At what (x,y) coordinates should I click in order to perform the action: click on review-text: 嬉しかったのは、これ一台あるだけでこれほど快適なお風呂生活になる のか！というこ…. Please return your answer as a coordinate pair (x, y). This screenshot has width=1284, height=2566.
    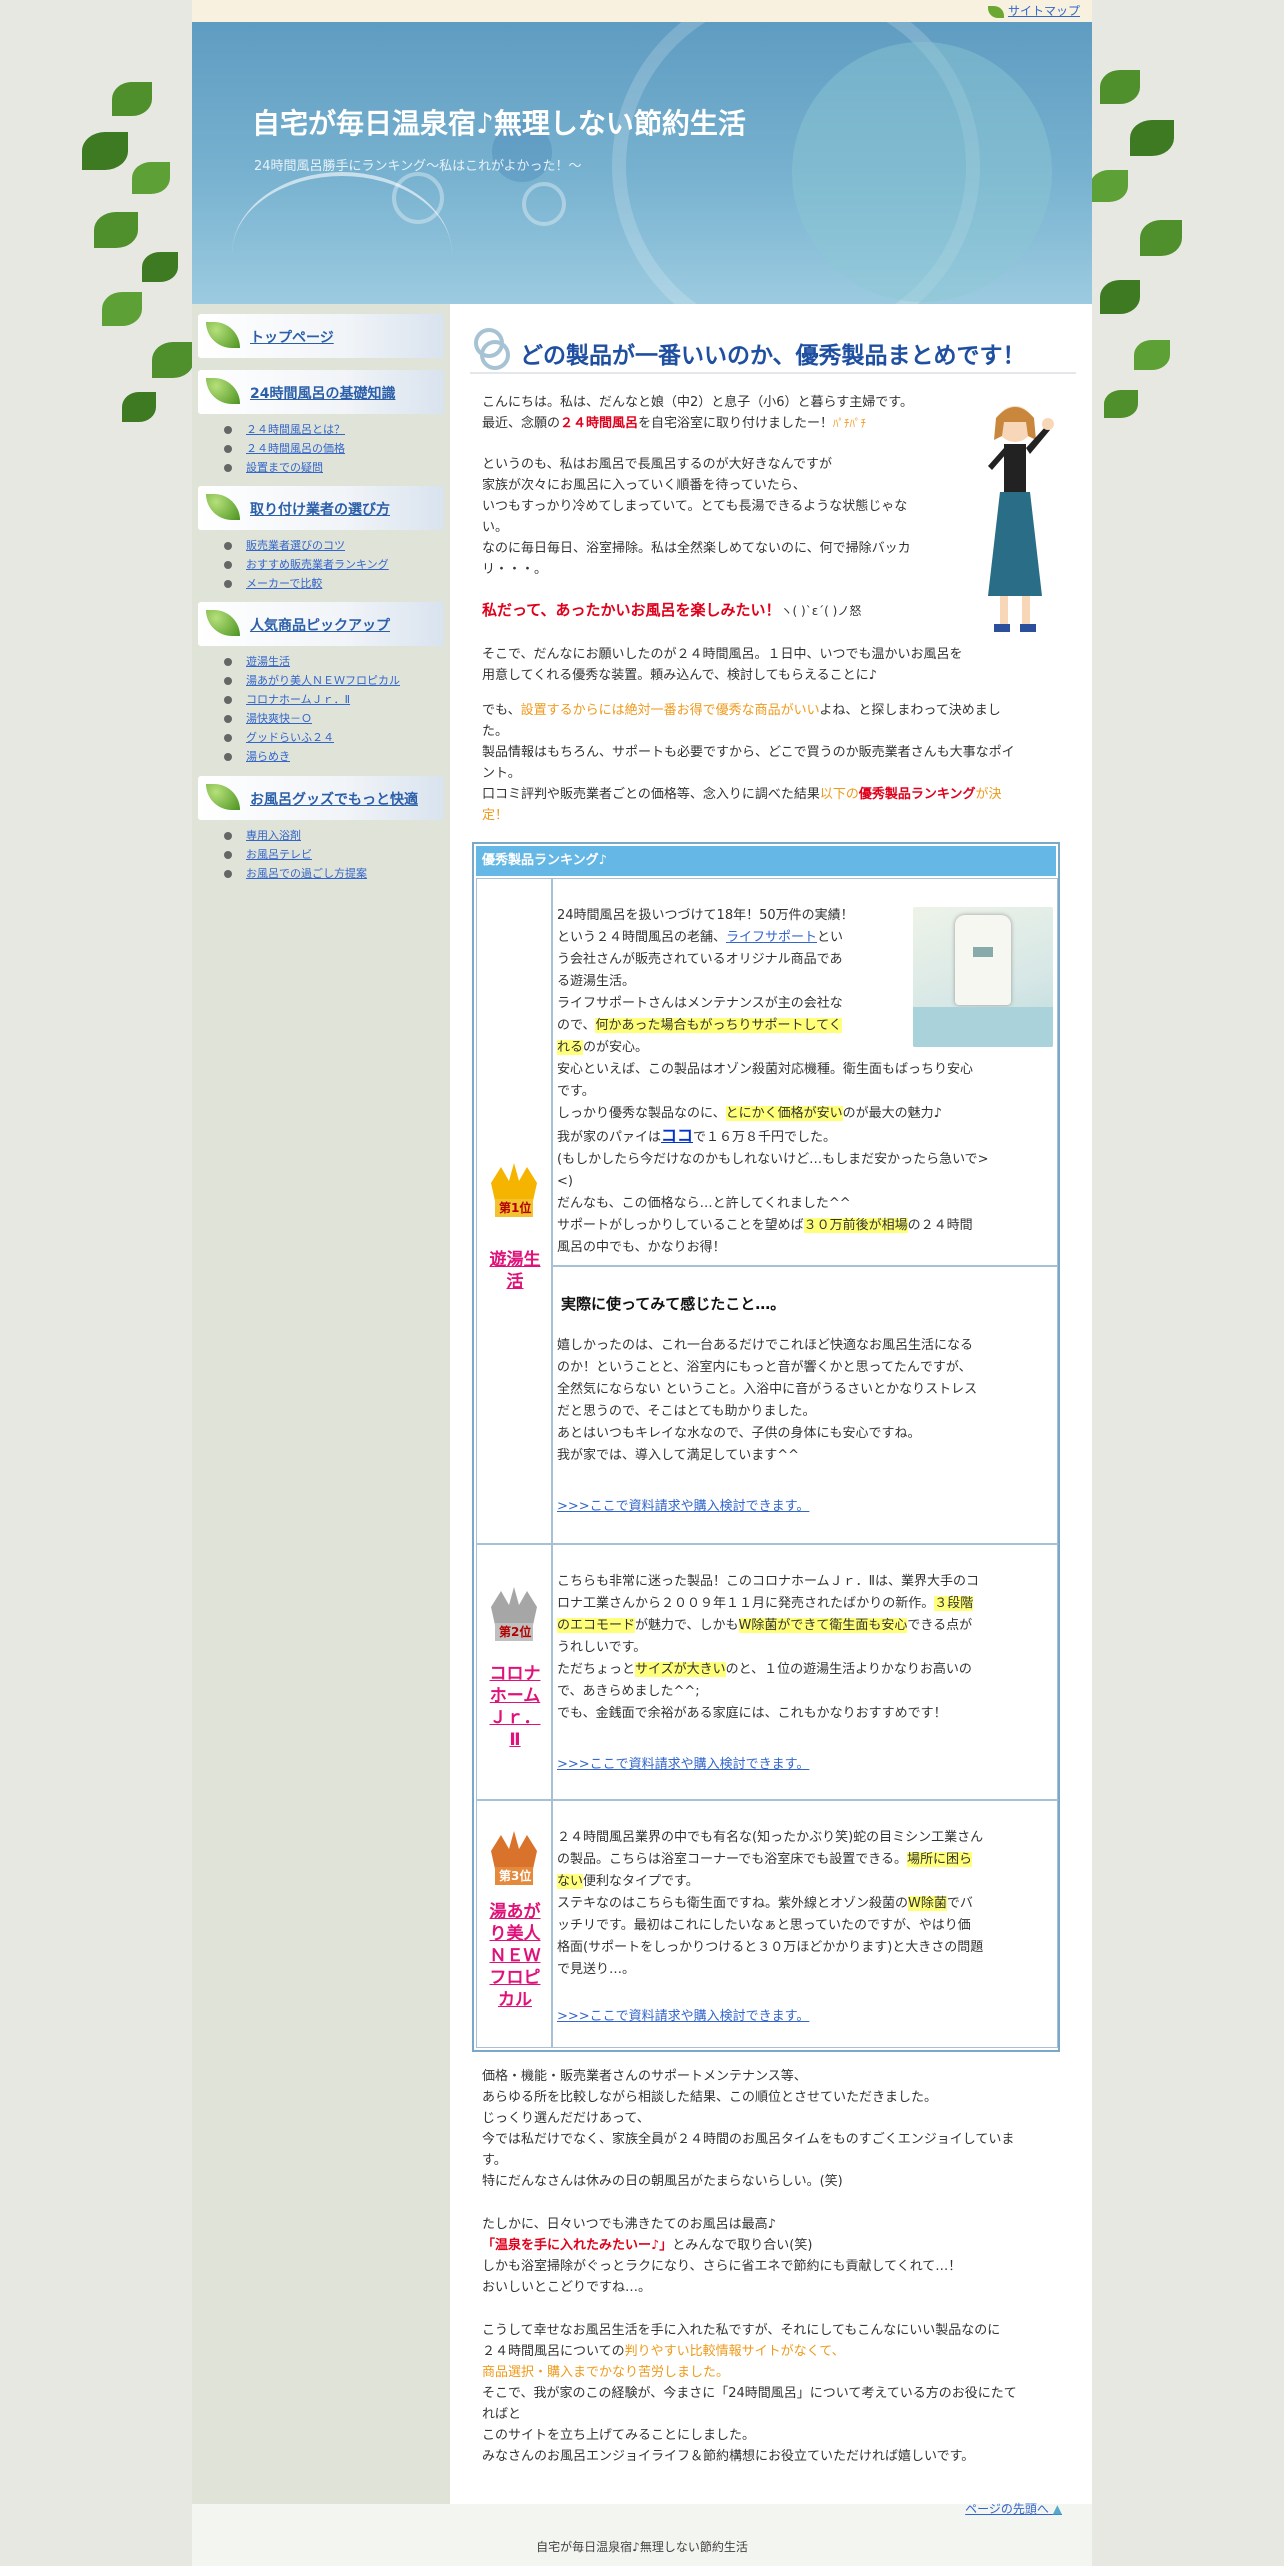
    Looking at the image, I should click on (767, 1400).